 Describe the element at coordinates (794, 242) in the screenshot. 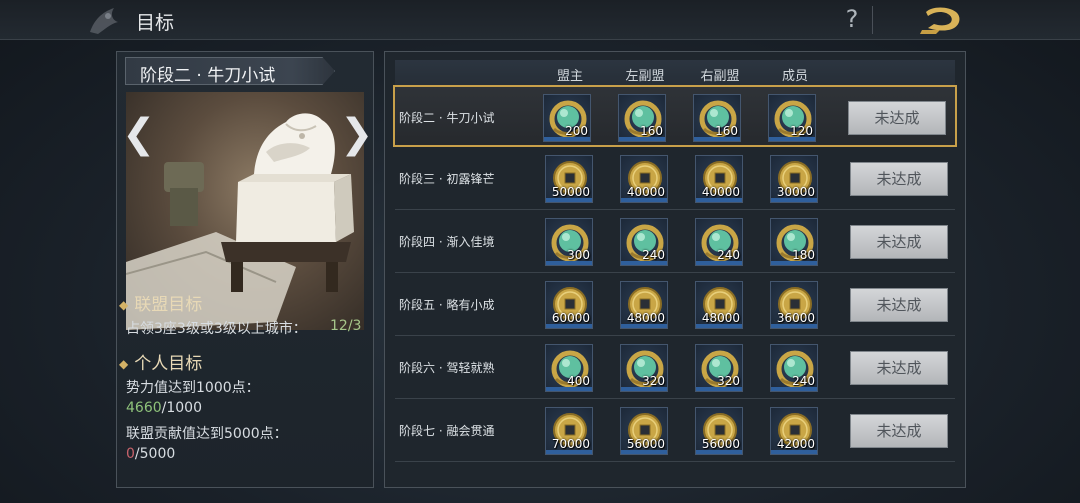

I see `jade-reward-icon: 180` at that location.